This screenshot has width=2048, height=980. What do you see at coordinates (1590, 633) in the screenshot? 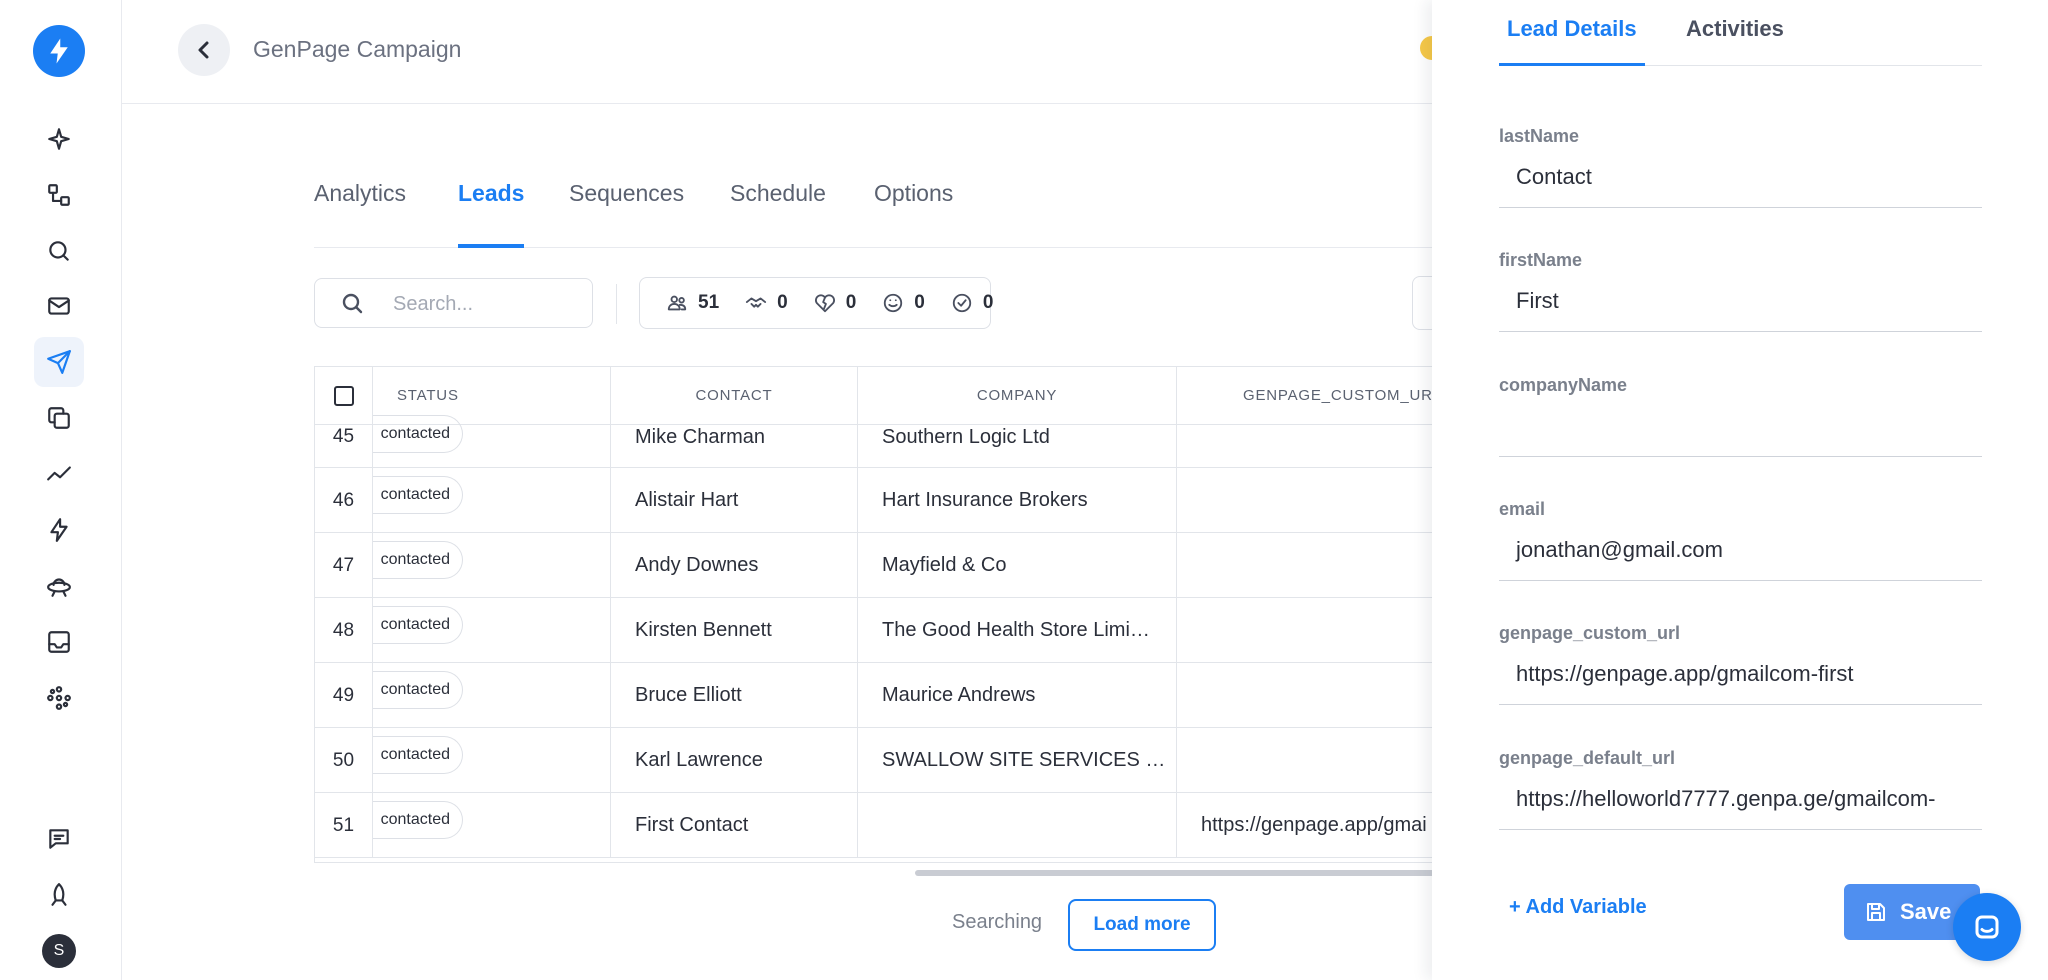
I see `field-label: genpage_custom_url` at bounding box center [1590, 633].